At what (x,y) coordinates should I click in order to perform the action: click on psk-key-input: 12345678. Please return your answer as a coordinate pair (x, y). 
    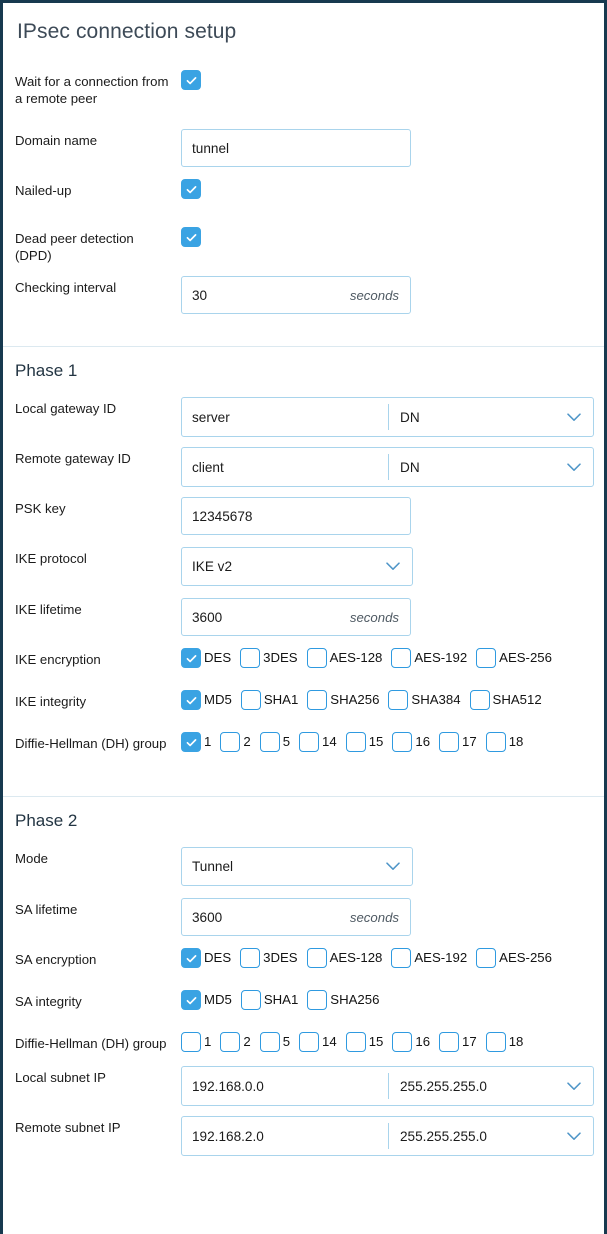
    Looking at the image, I should click on (296, 516).